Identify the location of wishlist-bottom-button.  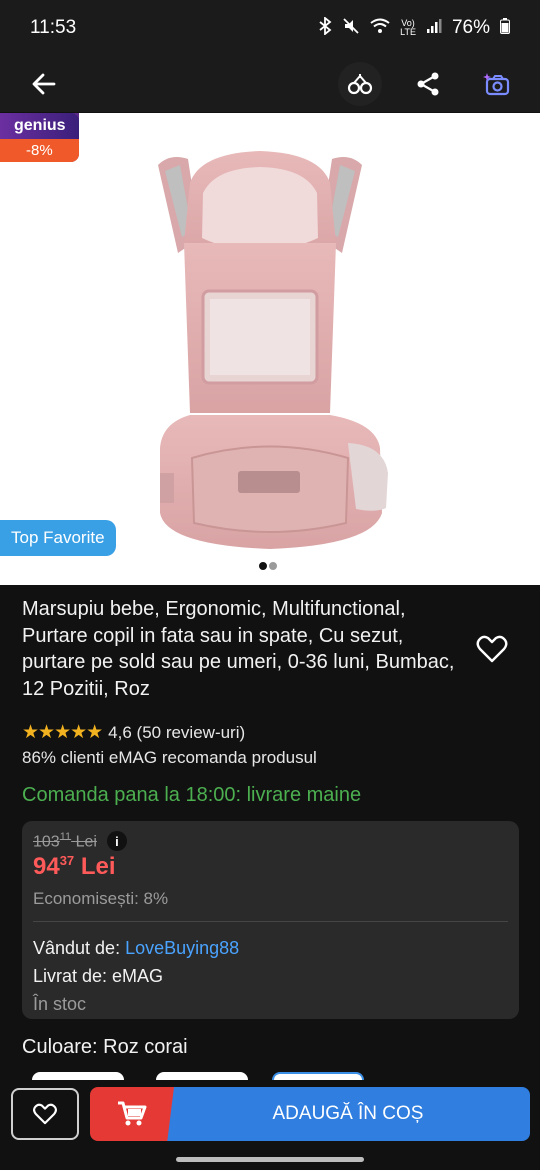
(45, 1114).